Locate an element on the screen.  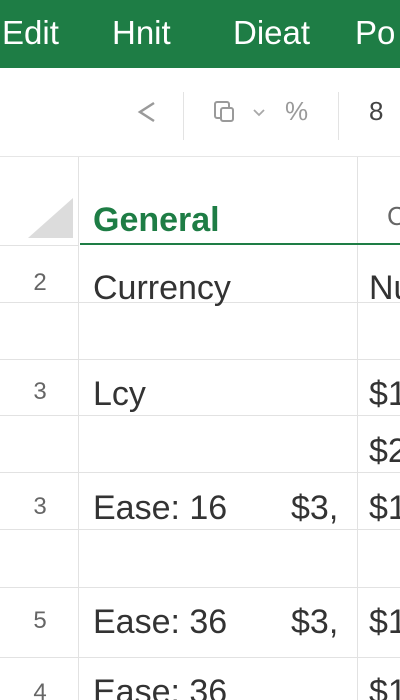
toolbar: % 8 is located at coordinates (200, 112).